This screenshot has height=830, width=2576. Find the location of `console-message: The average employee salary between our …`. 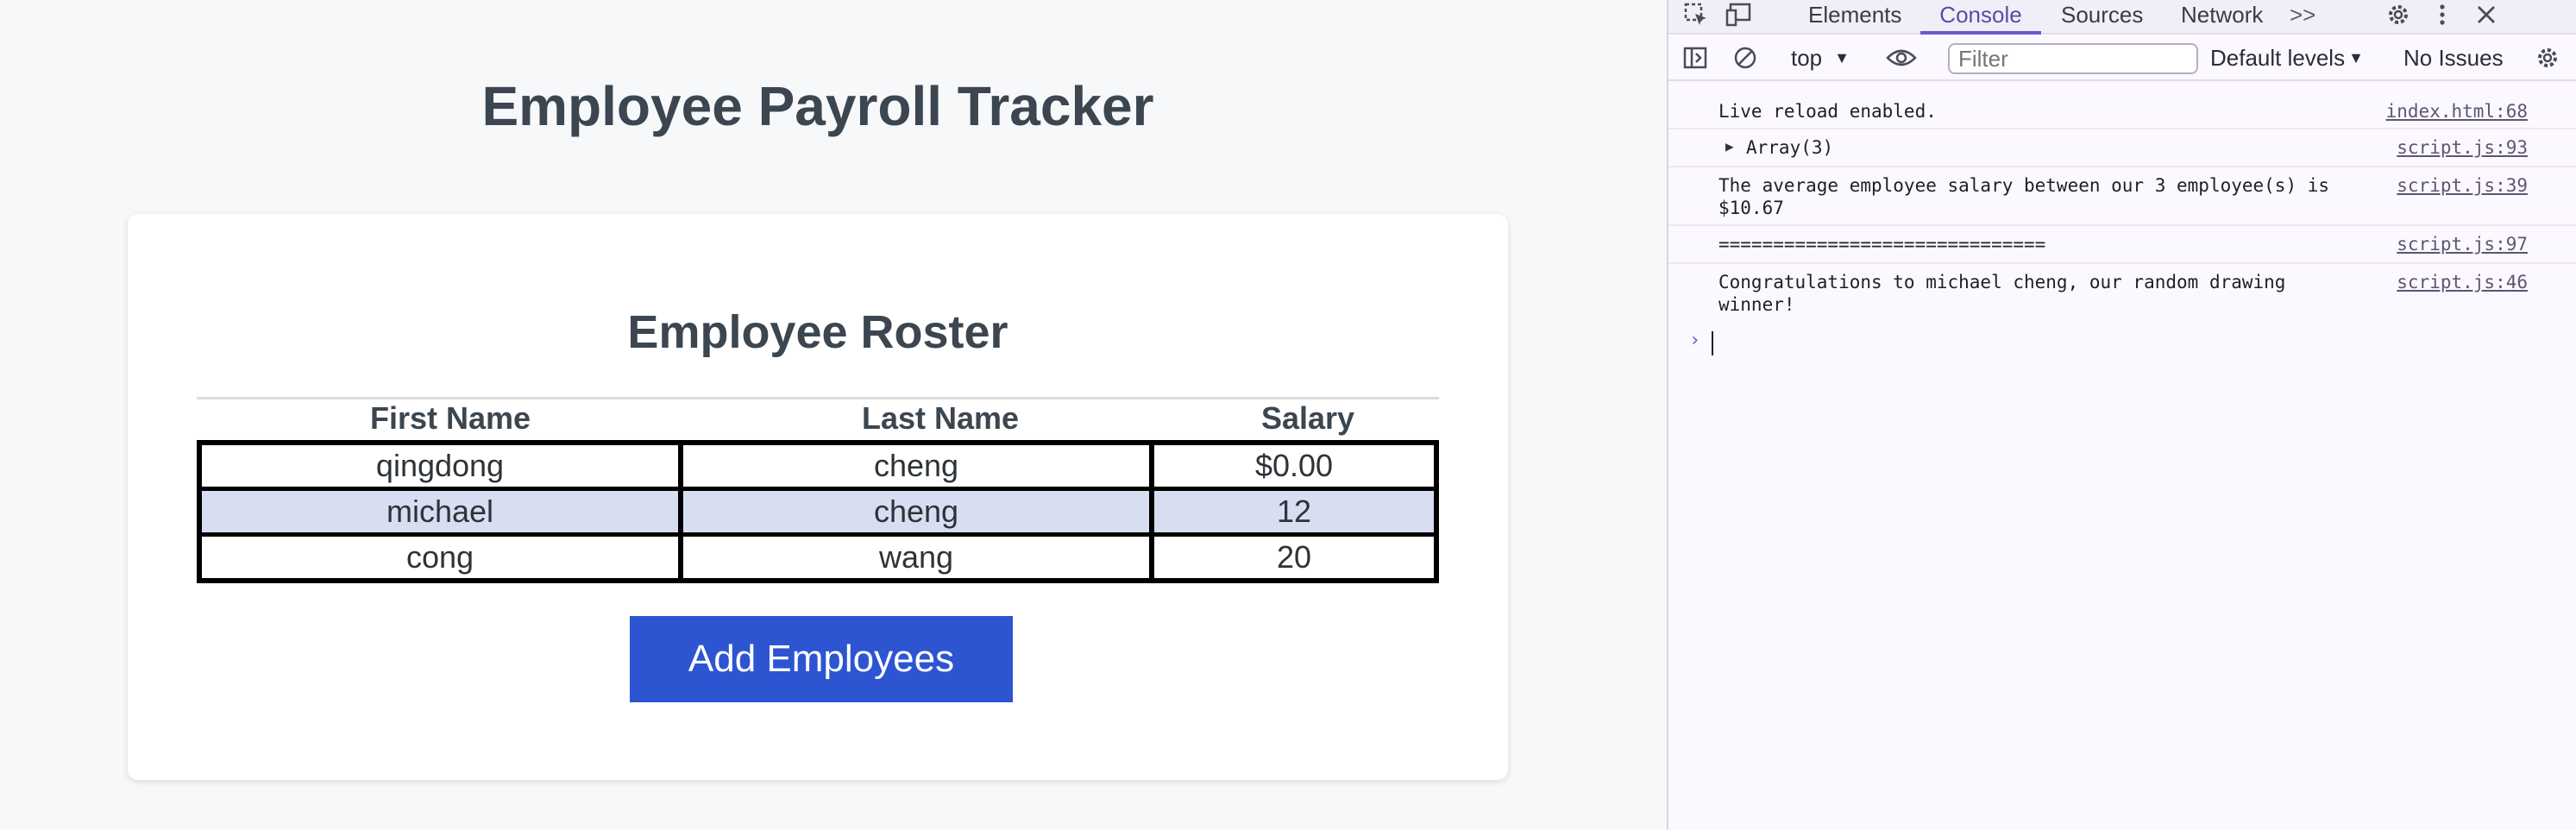

console-message: The average employee salary between our … is located at coordinates (2122, 196).